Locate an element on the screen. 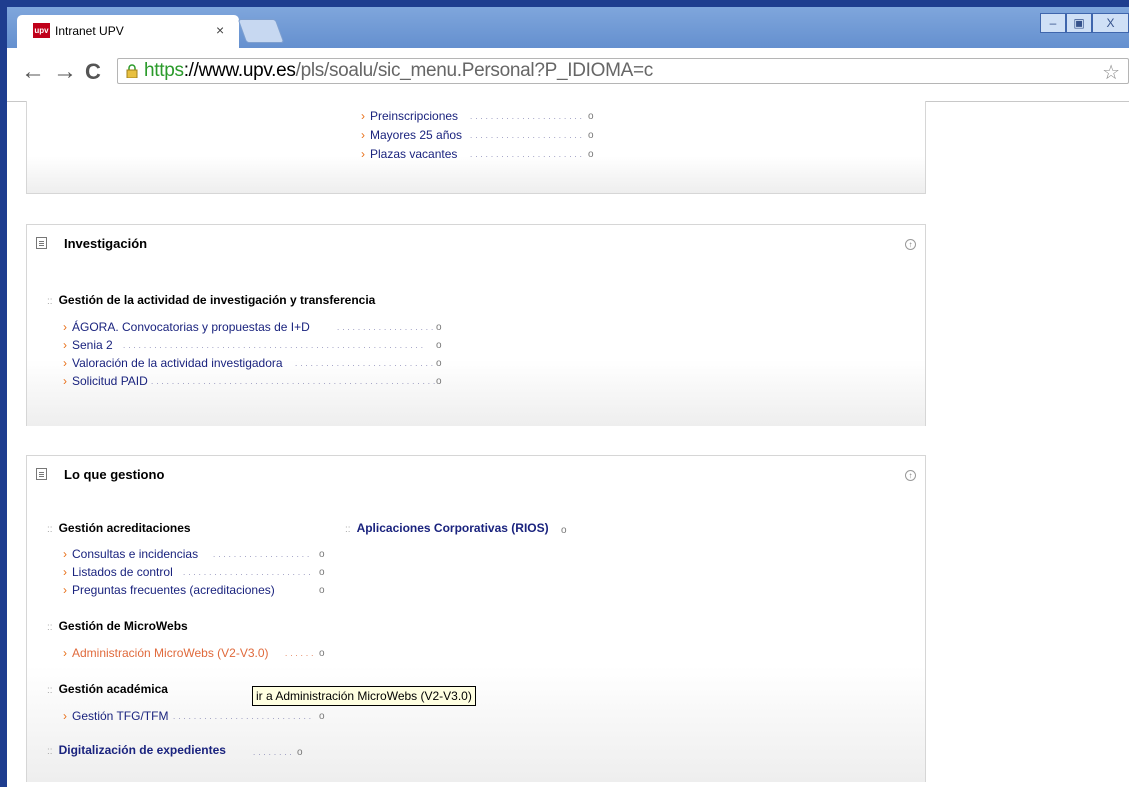 The height and width of the screenshot is (787, 1129). panel-title: Investigación is located at coordinates (106, 243).